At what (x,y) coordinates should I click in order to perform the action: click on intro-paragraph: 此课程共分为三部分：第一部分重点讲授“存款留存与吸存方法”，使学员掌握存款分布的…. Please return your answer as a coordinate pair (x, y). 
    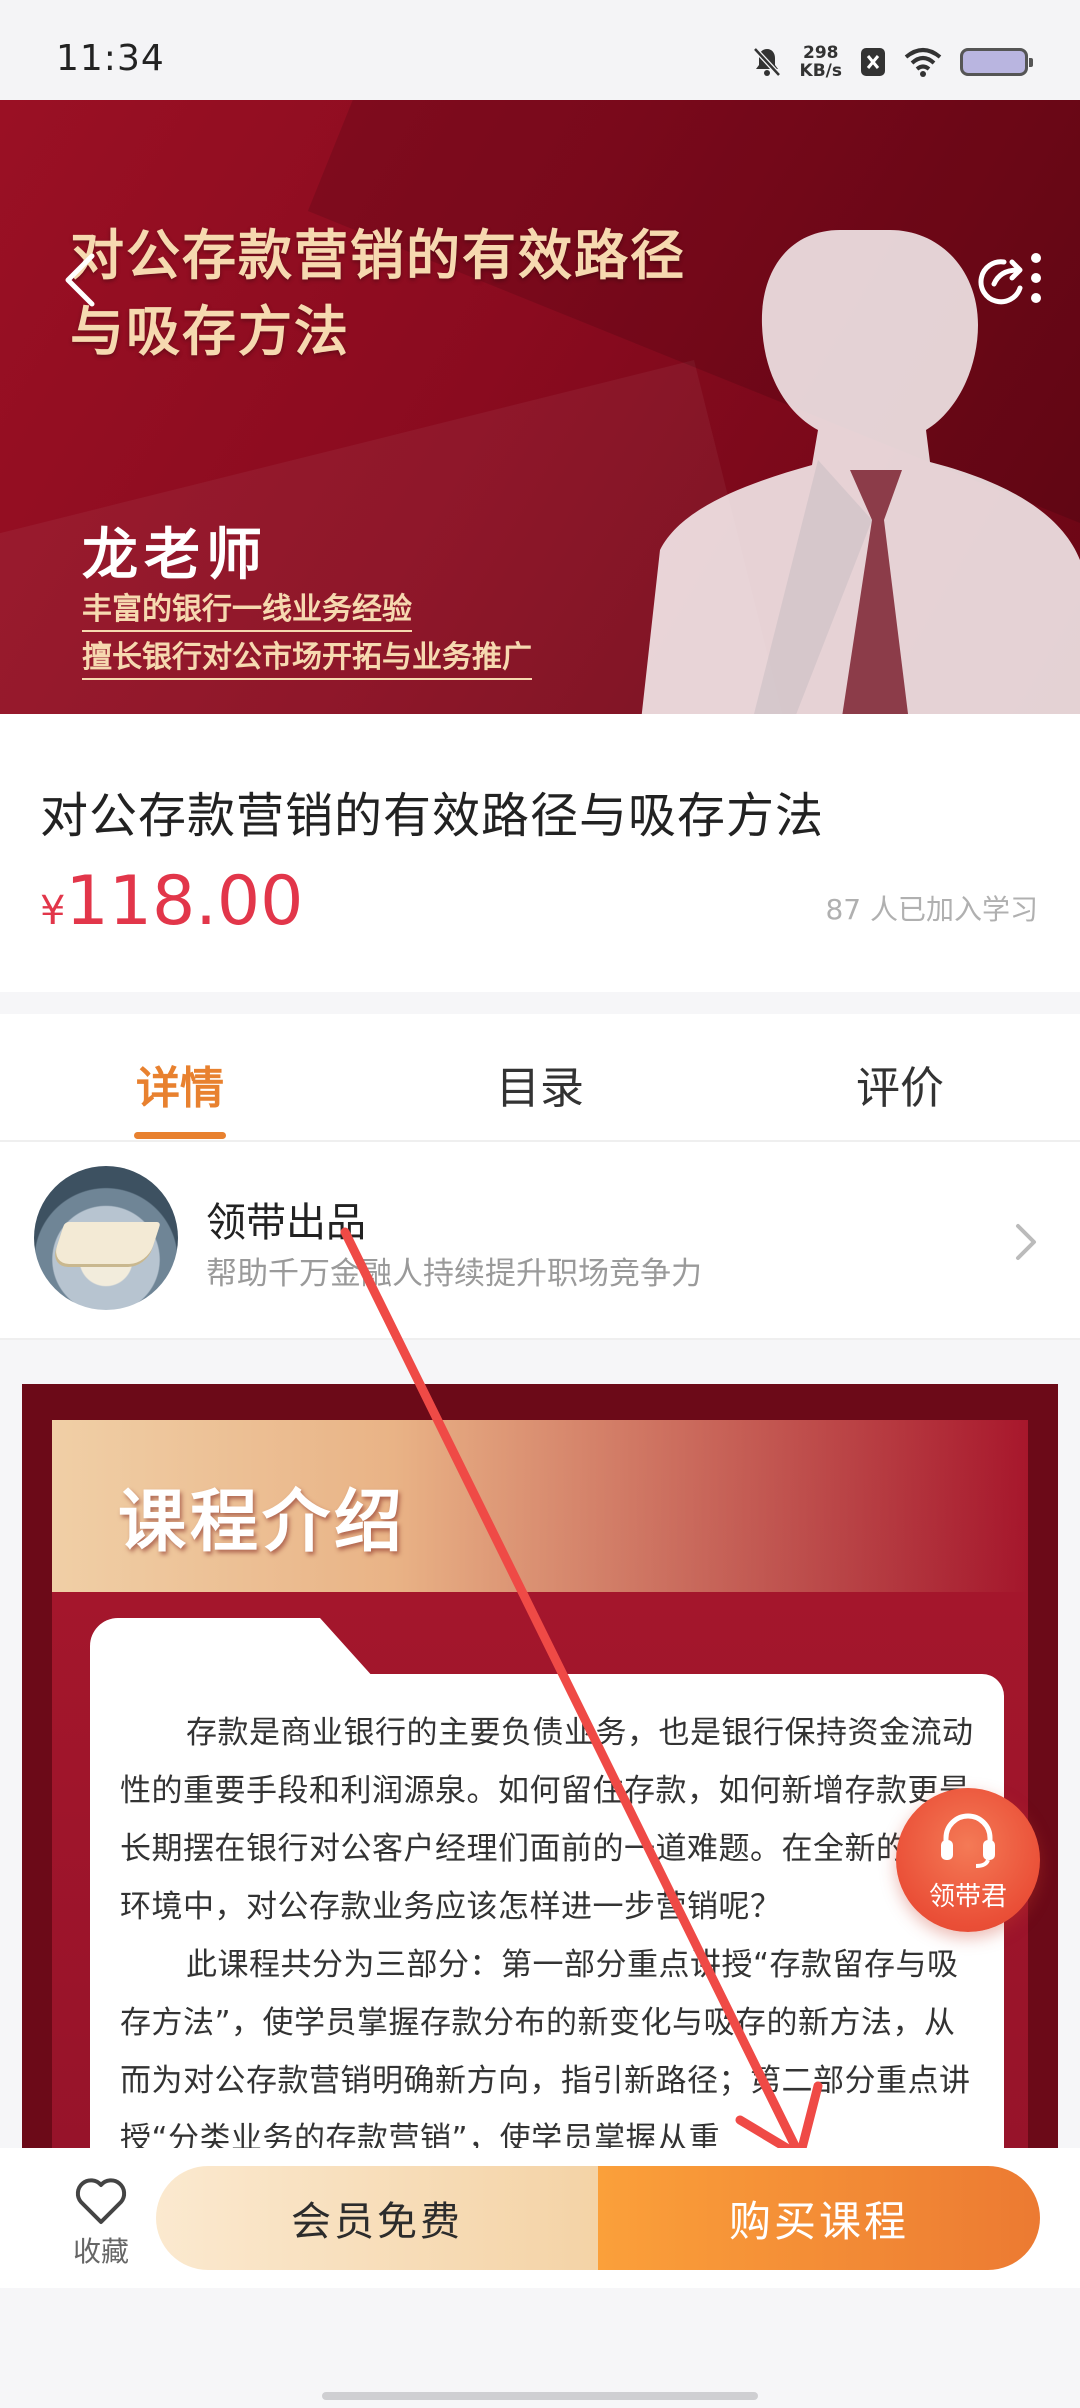
    Looking at the image, I should click on (545, 2048).